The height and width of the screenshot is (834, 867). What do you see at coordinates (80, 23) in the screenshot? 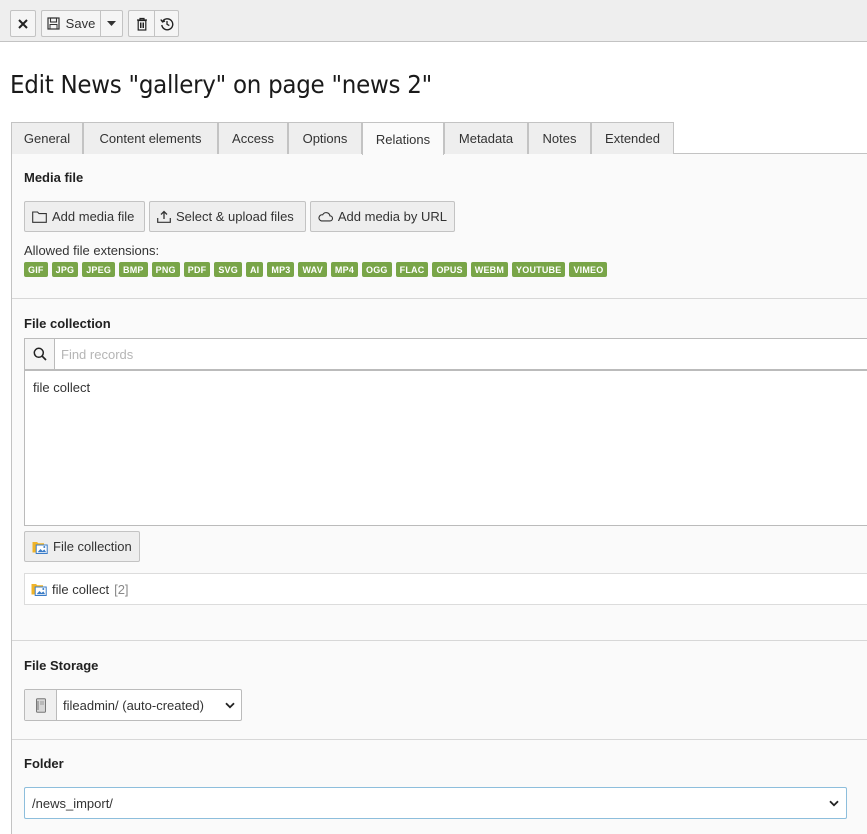
I see `save-label: Save` at bounding box center [80, 23].